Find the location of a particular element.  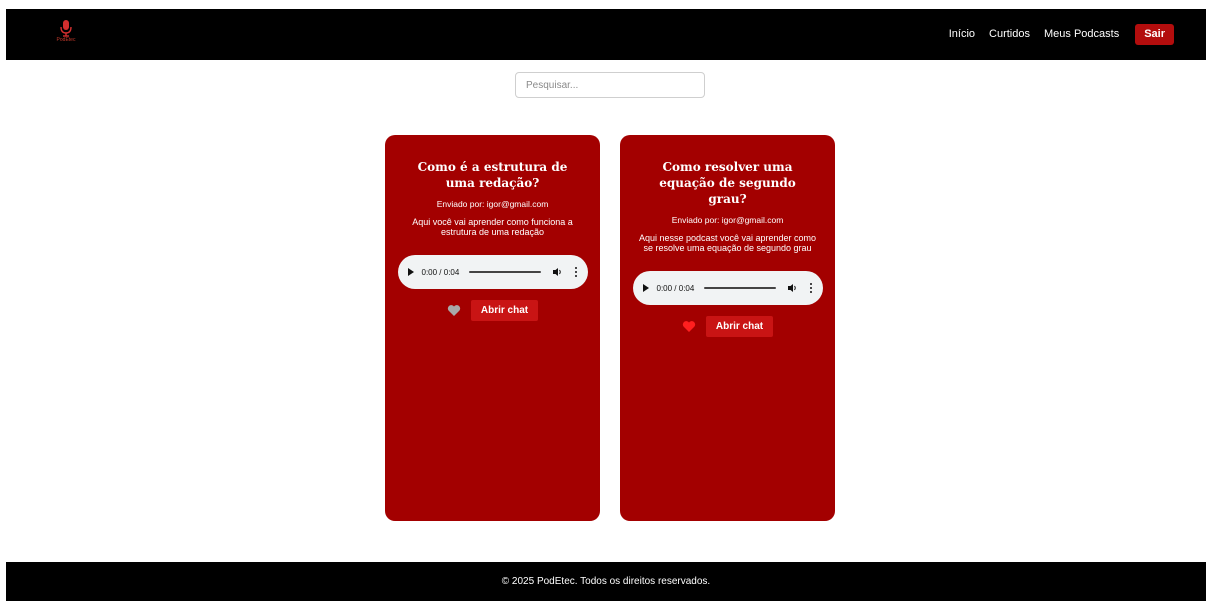

microphone-icon is located at coordinates (66, 28).